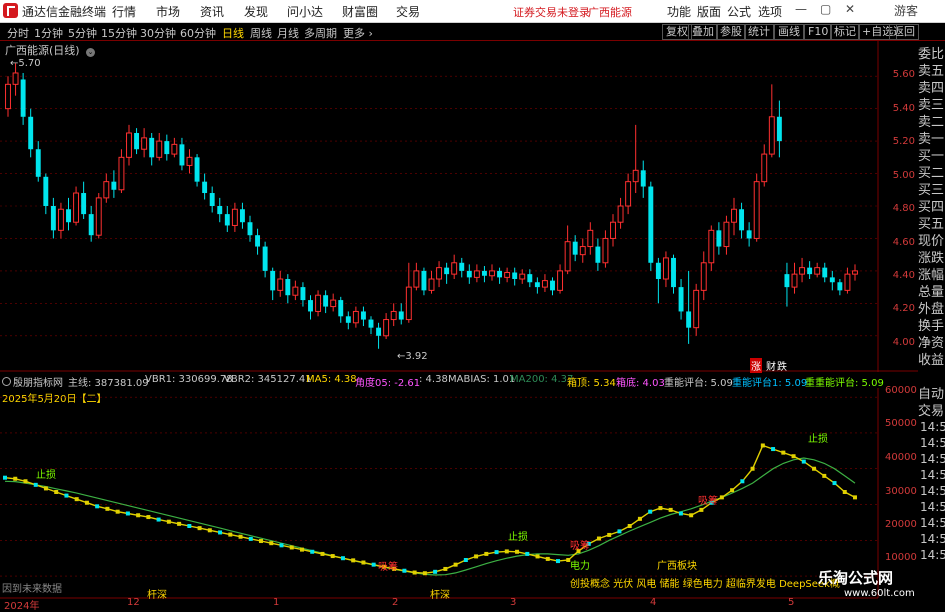 This screenshot has height=612, width=945. I want to click on restore-icon: ▢, so click(825, 9).